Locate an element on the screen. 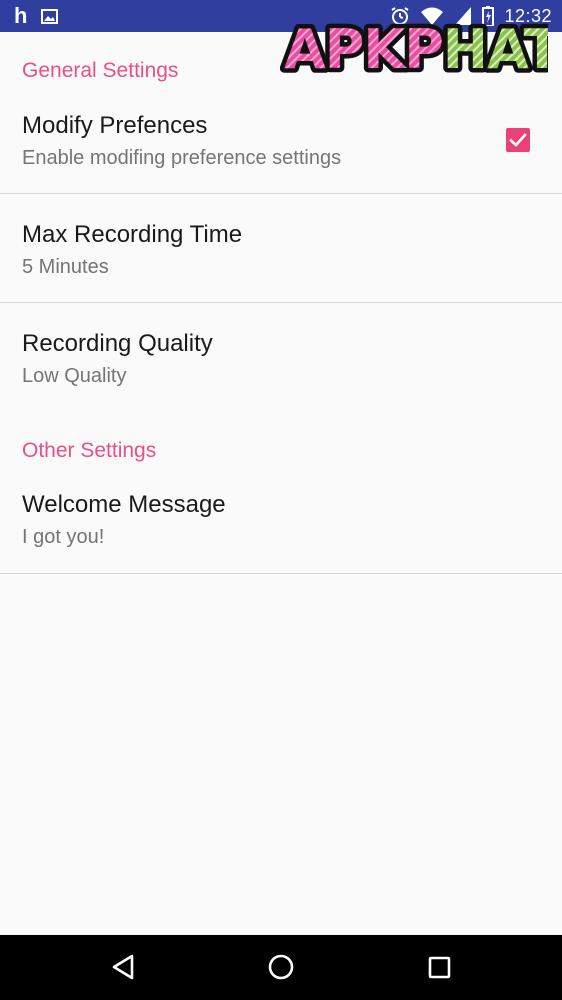 The width and height of the screenshot is (562, 1000). apkphat-watermark-logo: APKPHAT APKPHAT is located at coordinates (414, 47).